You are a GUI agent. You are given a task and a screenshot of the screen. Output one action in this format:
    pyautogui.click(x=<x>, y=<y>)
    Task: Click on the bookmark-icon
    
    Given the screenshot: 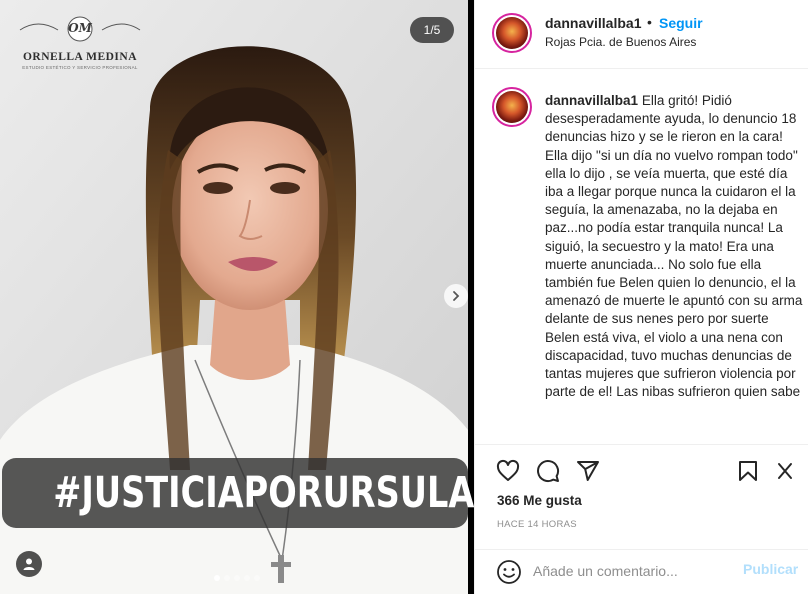 What is the action you would take?
    pyautogui.click(x=748, y=471)
    